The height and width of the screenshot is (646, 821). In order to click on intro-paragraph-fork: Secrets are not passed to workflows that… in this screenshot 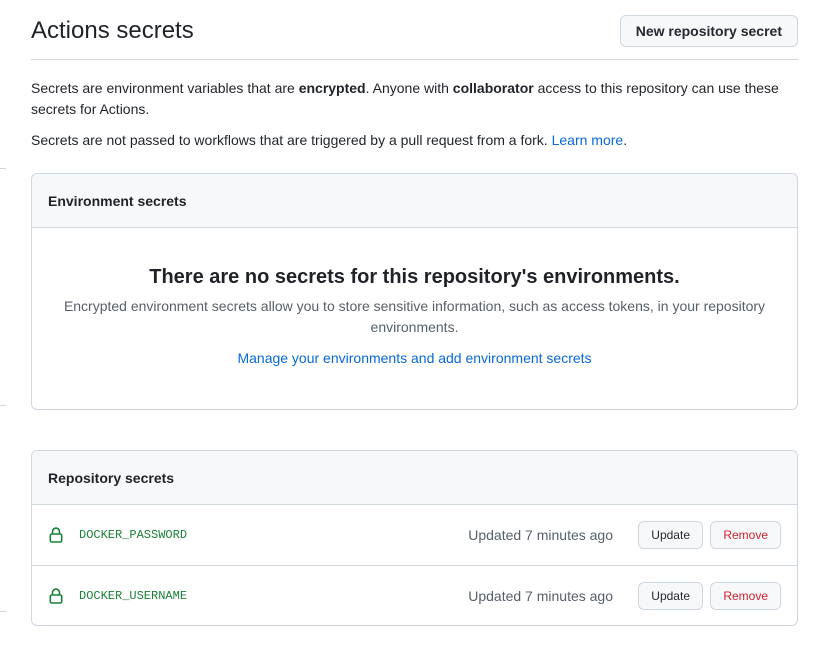, I will do `click(406, 140)`.